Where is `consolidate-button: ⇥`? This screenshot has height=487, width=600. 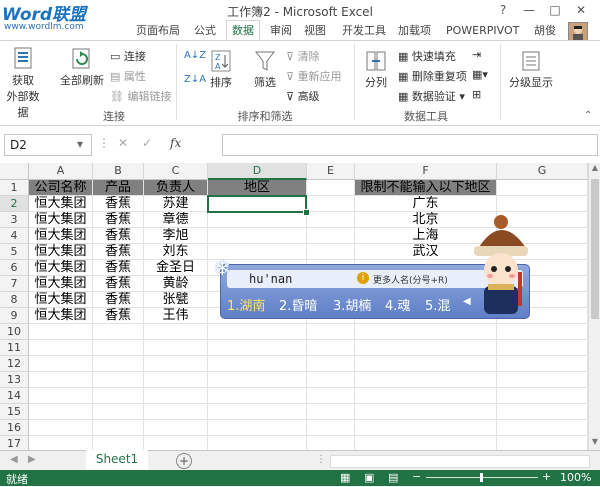
consolidate-button: ⇥ is located at coordinates (476, 54).